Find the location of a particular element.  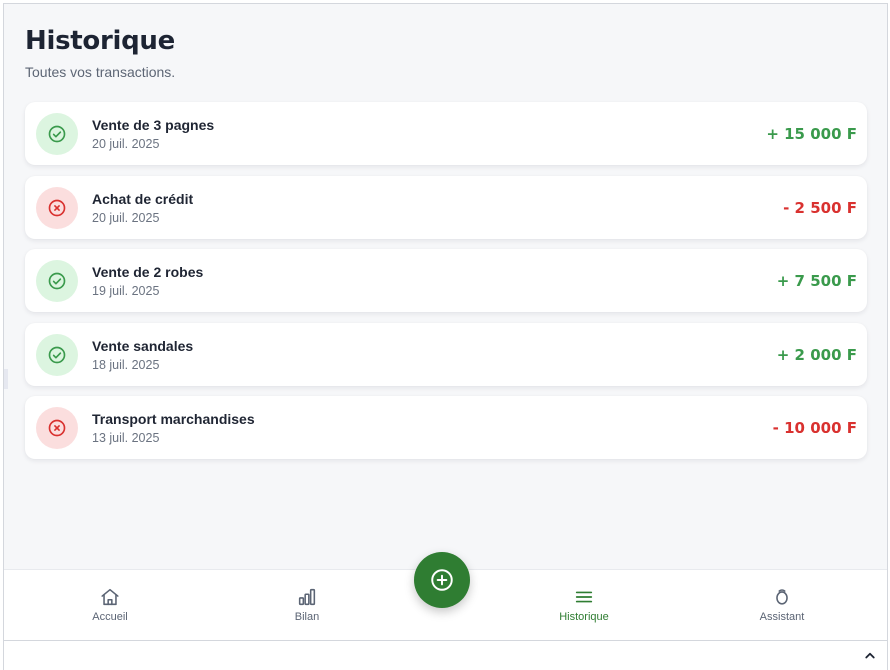

bottom-bar is located at coordinates (445, 655).